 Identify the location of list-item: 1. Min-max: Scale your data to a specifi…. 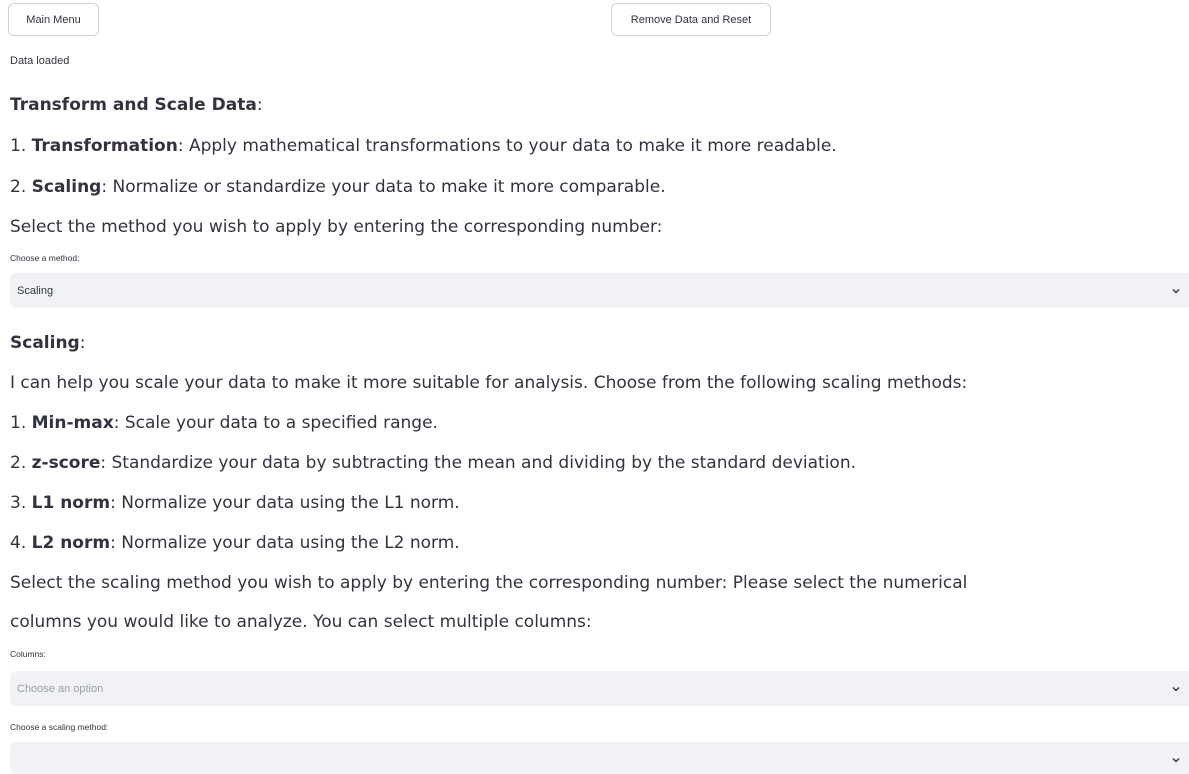
(224, 423).